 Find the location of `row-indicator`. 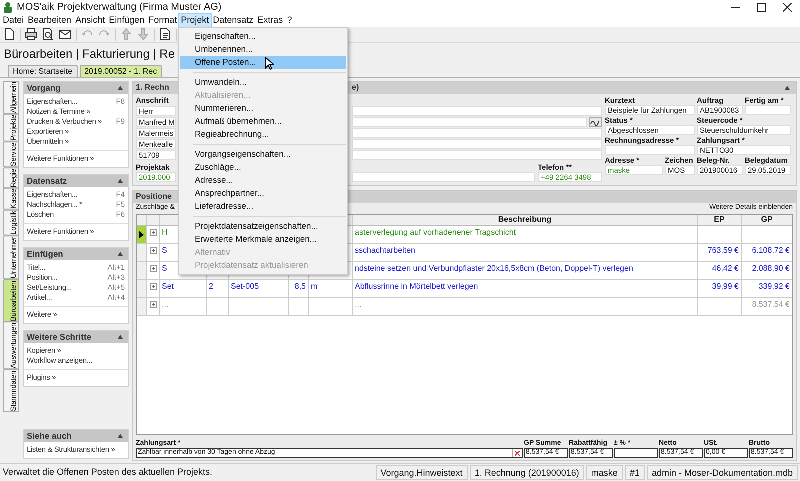

row-indicator is located at coordinates (142, 234).